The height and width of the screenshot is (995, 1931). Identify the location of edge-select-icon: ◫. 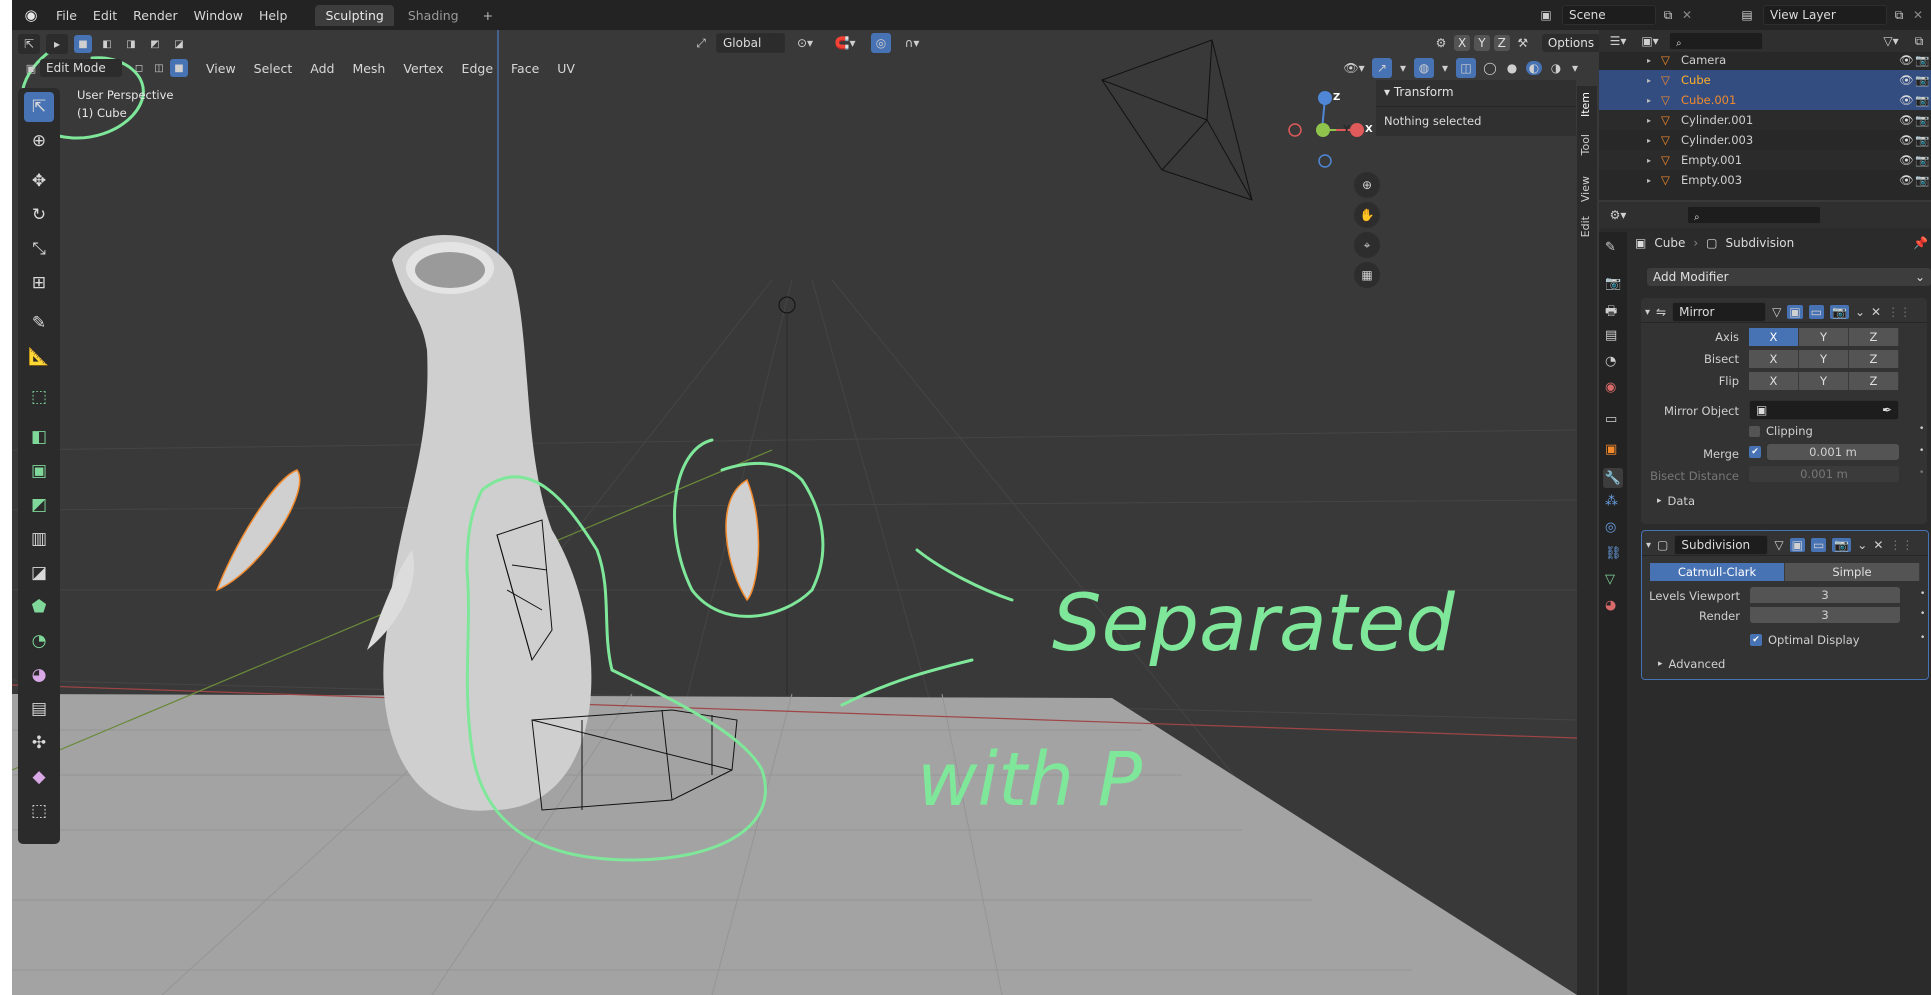
(159, 68).